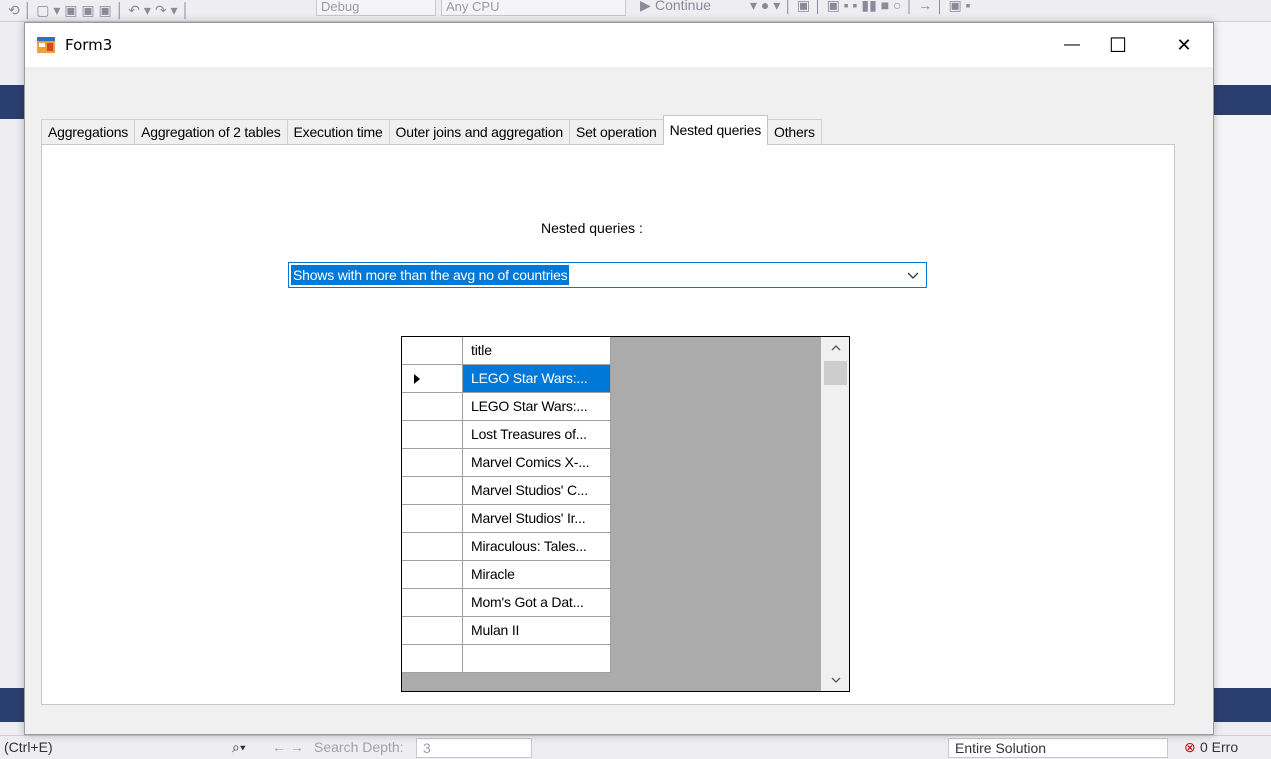 Image resolution: width=1271 pixels, height=759 pixels. Describe the element at coordinates (1242, 372) in the screenshot. I see `vs-right-panel` at that location.